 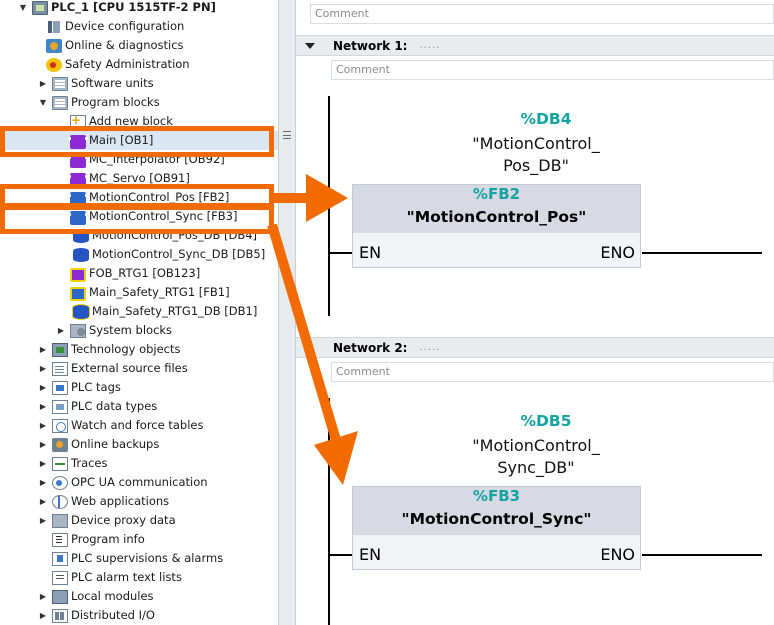 I want to click on network-1-comment-field: Comment, so click(x=552, y=70).